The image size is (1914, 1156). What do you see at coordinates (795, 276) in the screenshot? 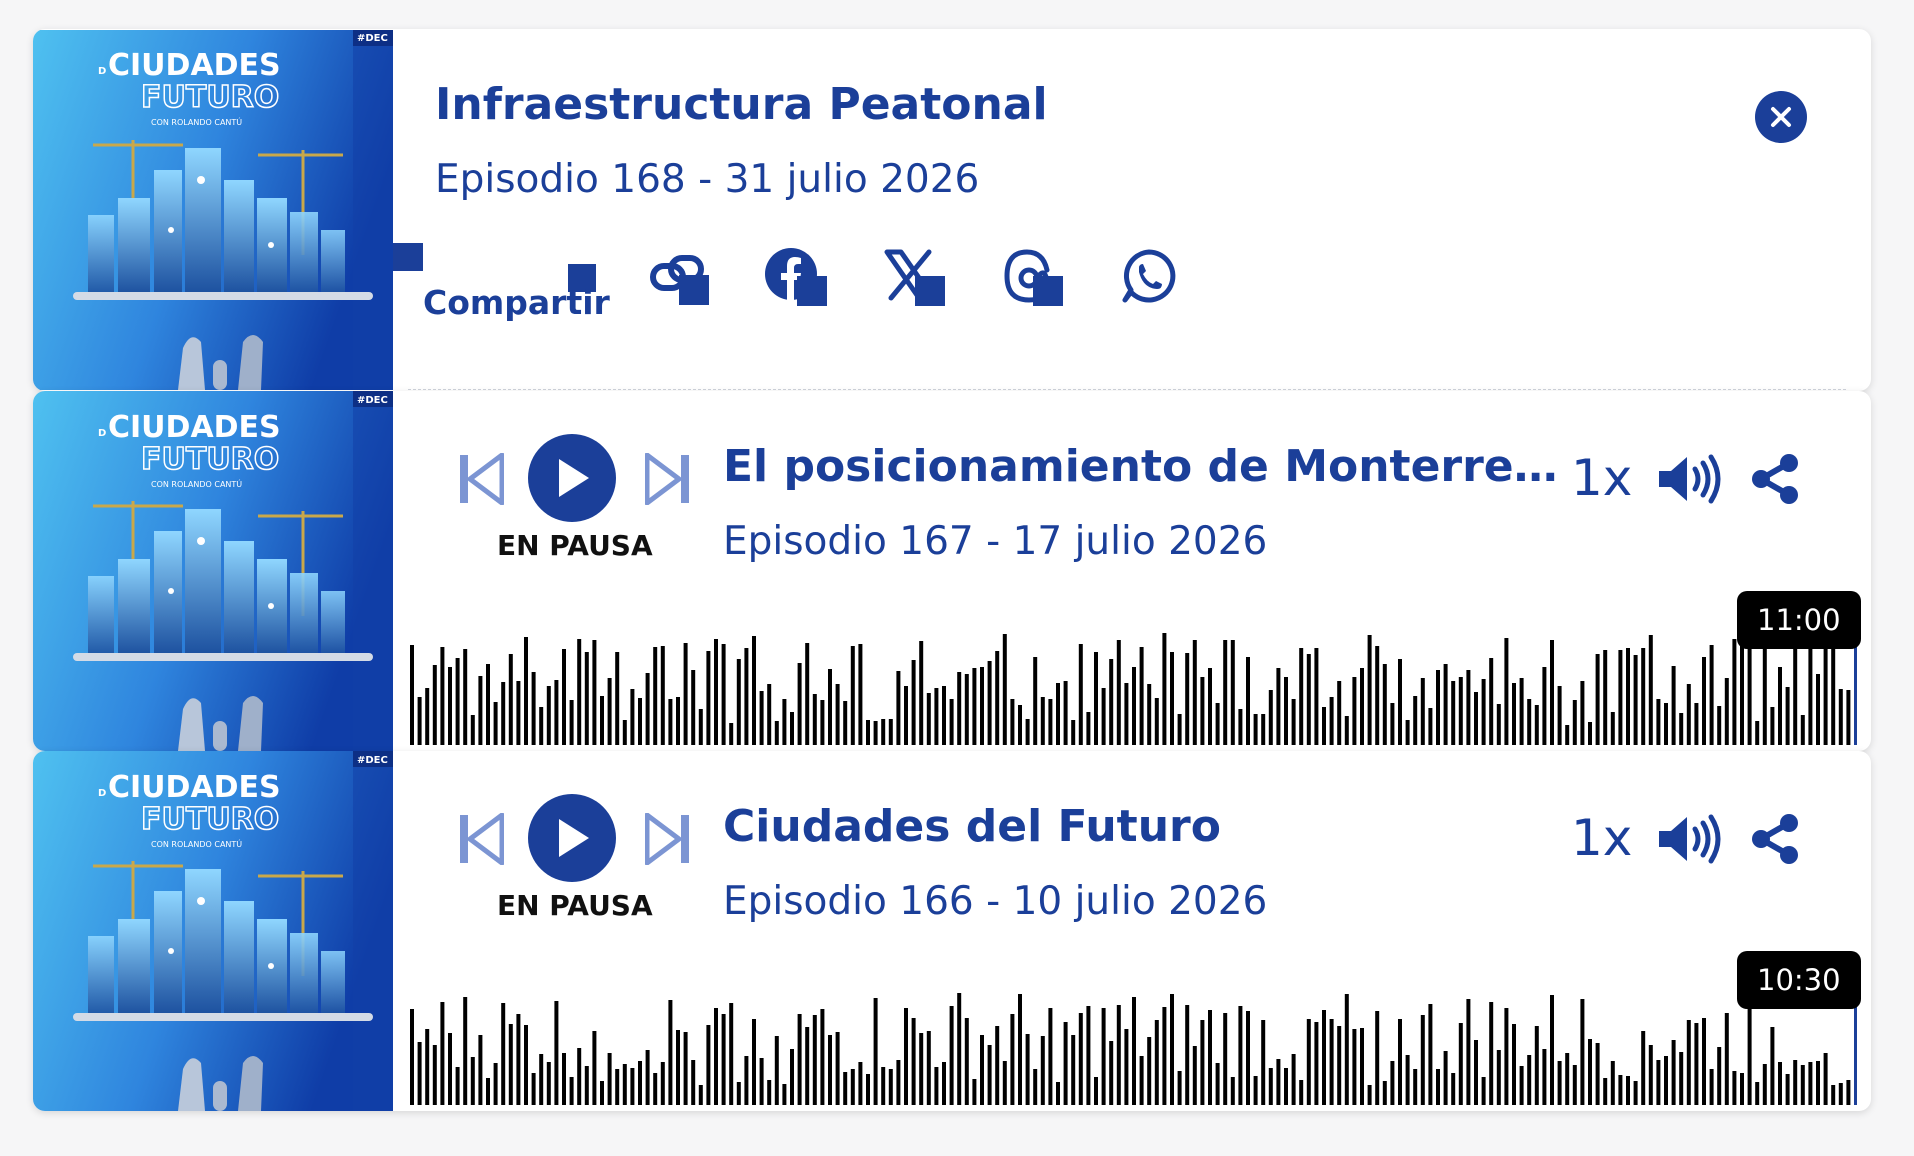
I see `facebook-share-button` at bounding box center [795, 276].